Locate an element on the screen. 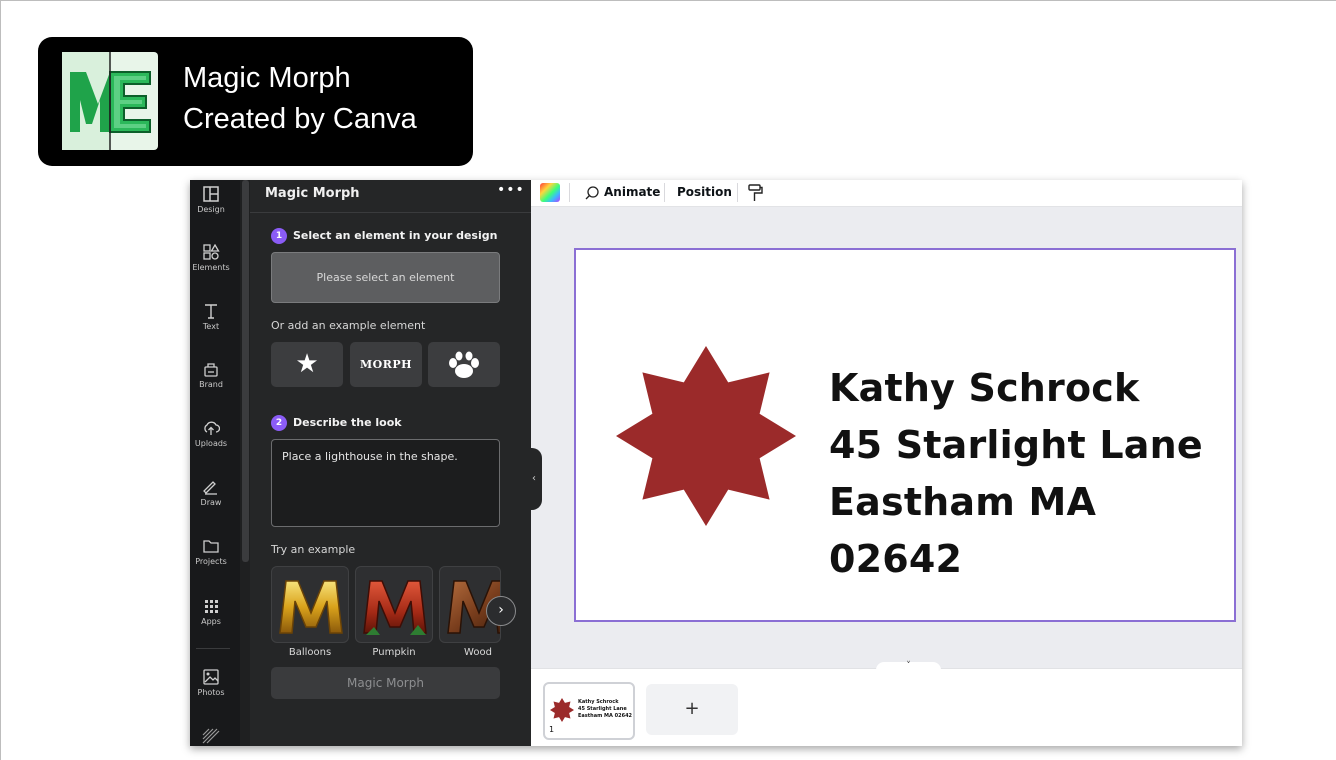 The image size is (1336, 760). paw-icon is located at coordinates (464, 364).